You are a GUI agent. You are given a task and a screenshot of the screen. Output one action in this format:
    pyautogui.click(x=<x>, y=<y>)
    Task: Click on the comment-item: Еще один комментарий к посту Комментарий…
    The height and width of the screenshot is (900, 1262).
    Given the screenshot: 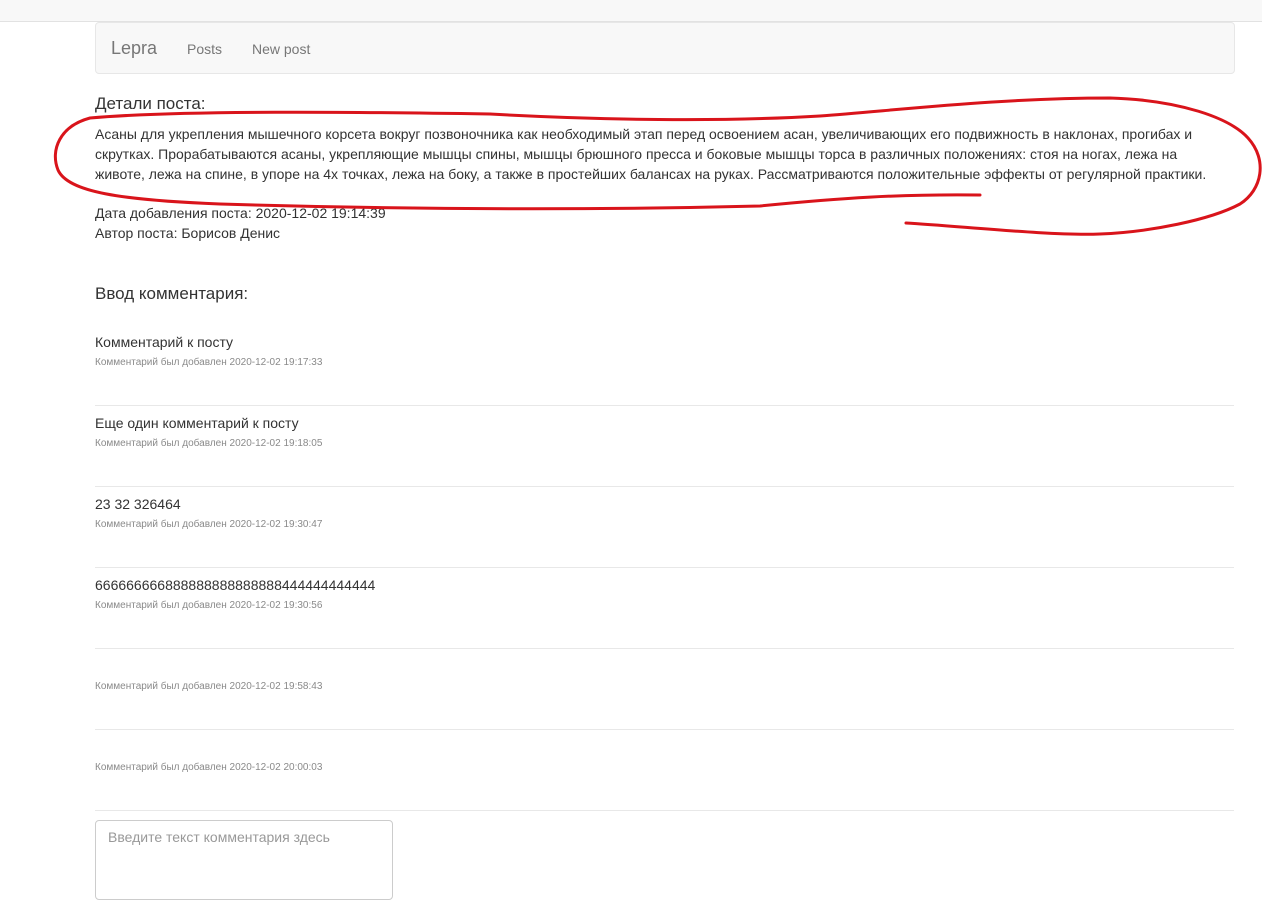 What is the action you would take?
    pyautogui.click(x=664, y=446)
    